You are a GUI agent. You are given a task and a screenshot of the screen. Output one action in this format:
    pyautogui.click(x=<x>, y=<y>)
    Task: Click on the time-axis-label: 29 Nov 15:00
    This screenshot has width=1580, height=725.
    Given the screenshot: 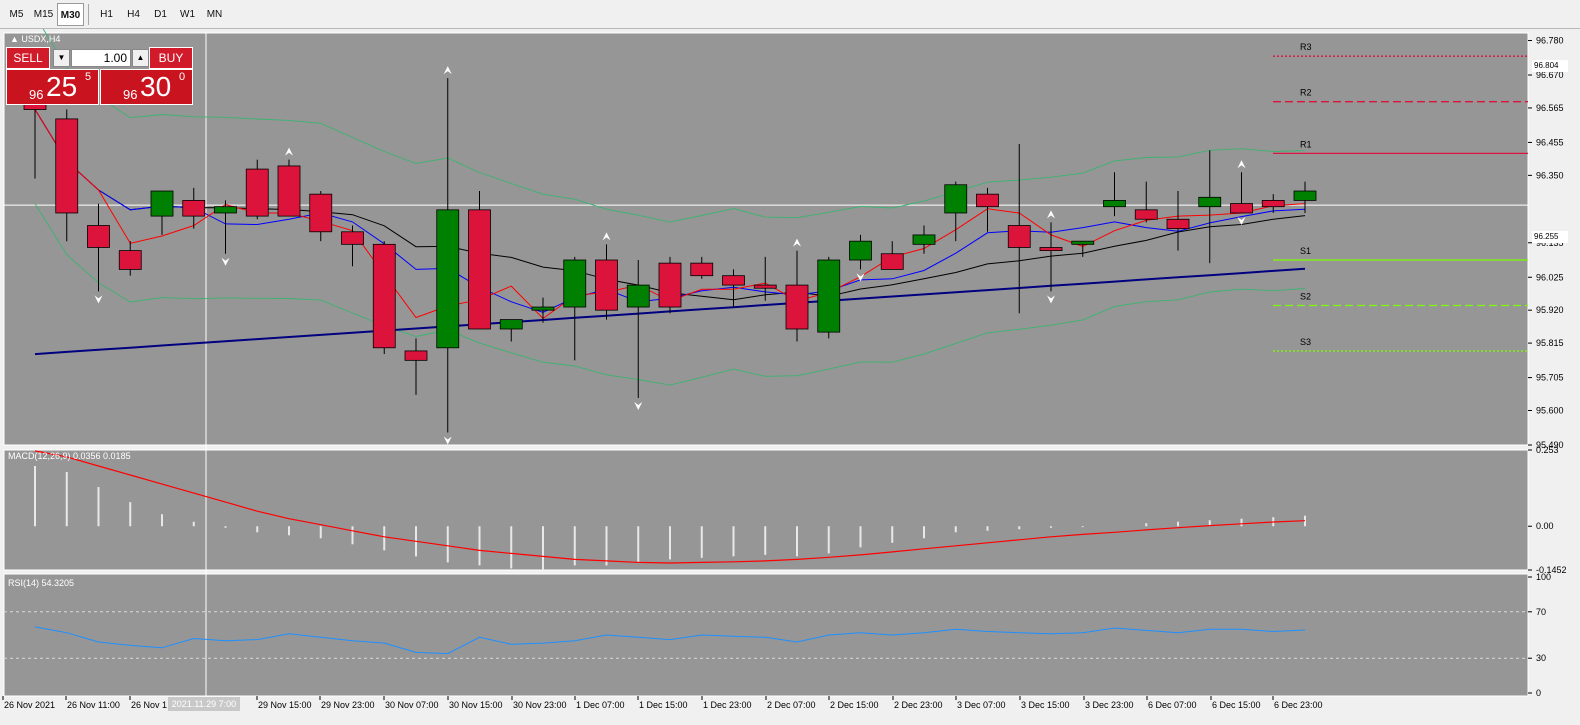 What is the action you would take?
    pyautogui.click(x=285, y=705)
    